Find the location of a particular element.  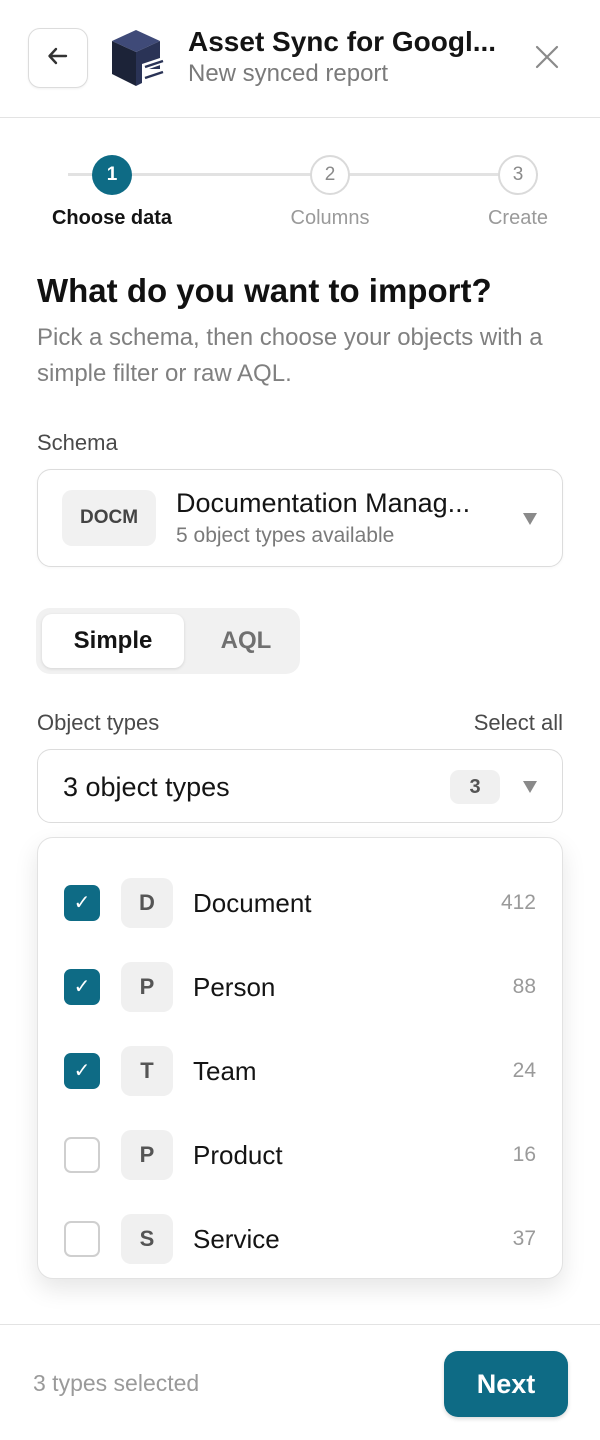

type-count: 16 is located at coordinates (524, 1154).